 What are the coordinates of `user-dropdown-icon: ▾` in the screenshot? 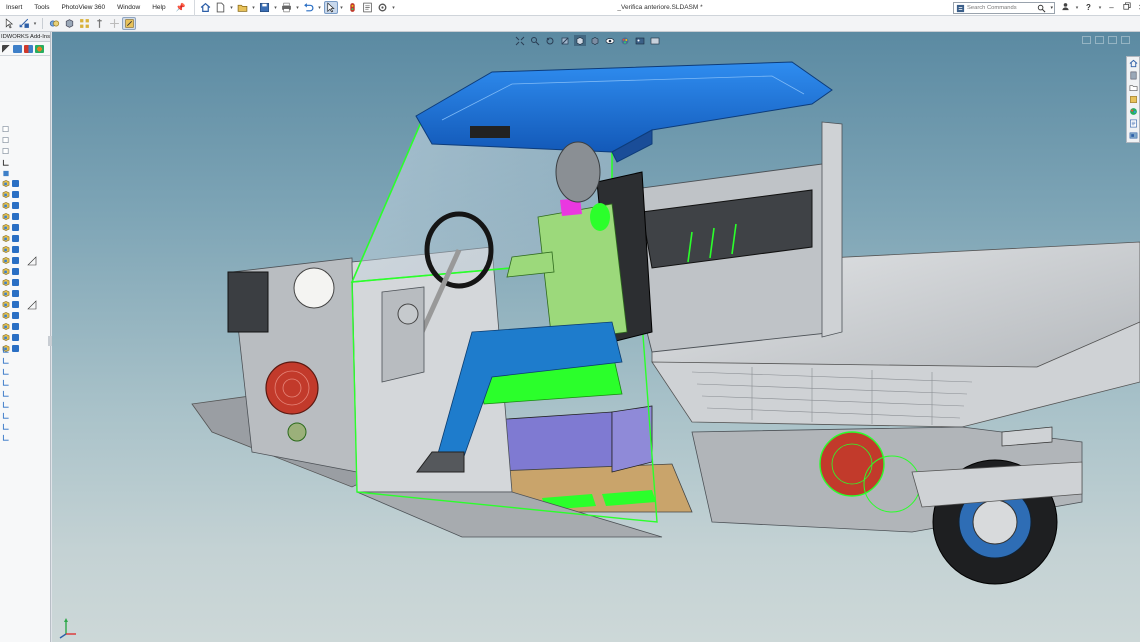 It's located at (1077, 8).